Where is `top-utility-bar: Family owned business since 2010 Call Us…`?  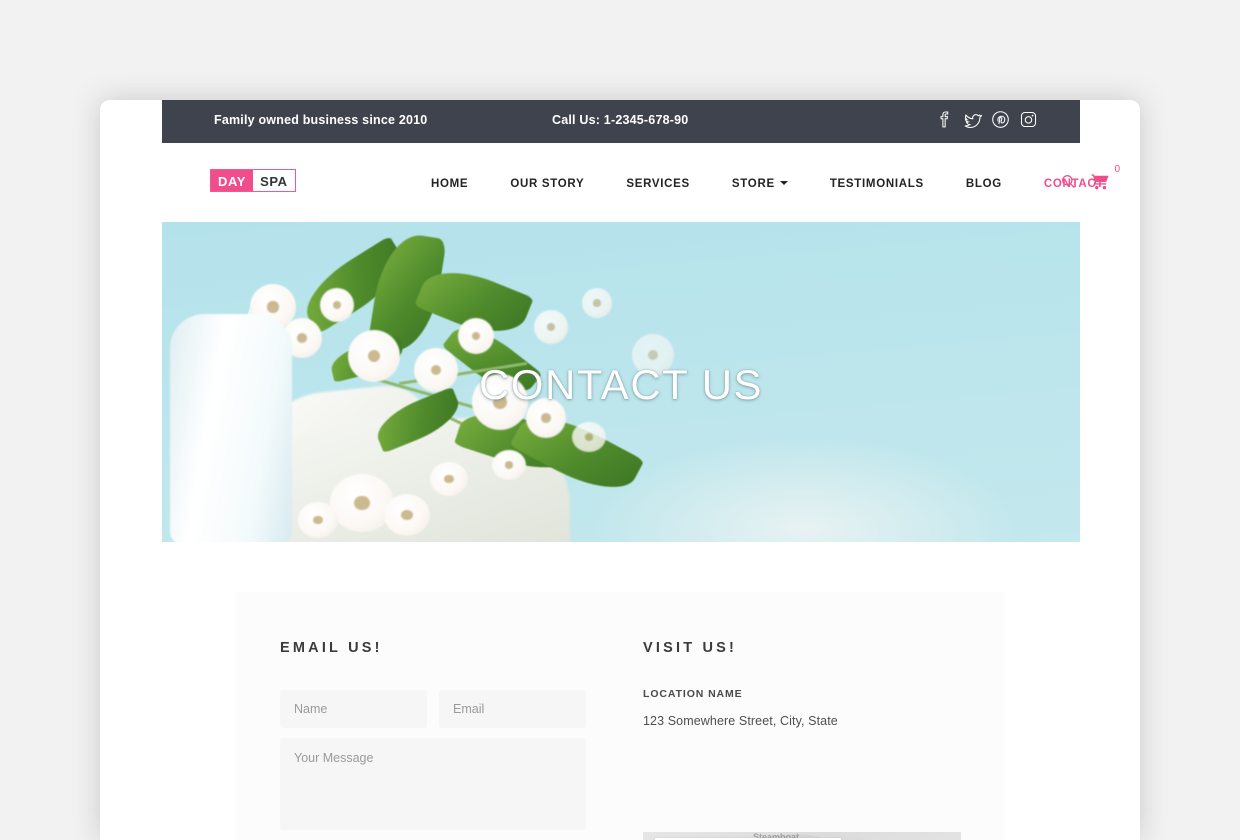
top-utility-bar: Family owned business since 2010 Call Us… is located at coordinates (621, 121).